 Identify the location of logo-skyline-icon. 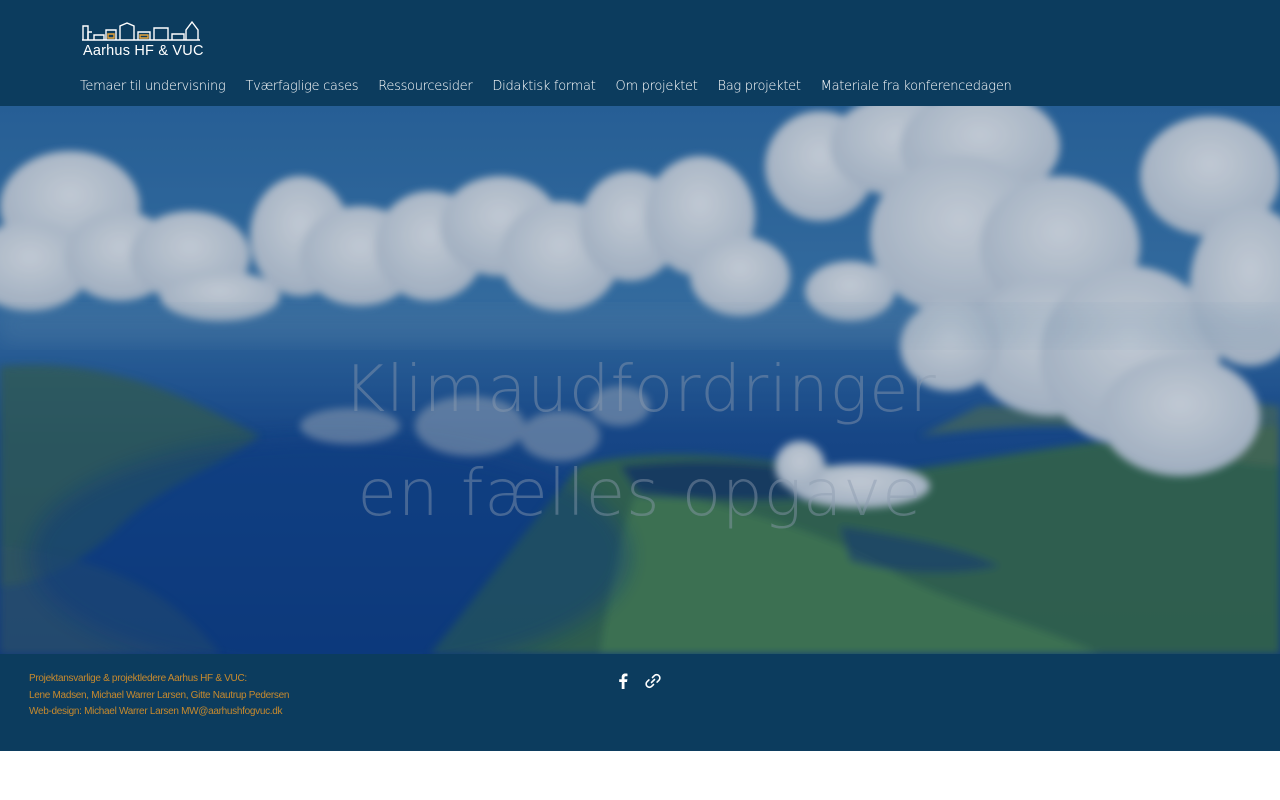
(141, 30).